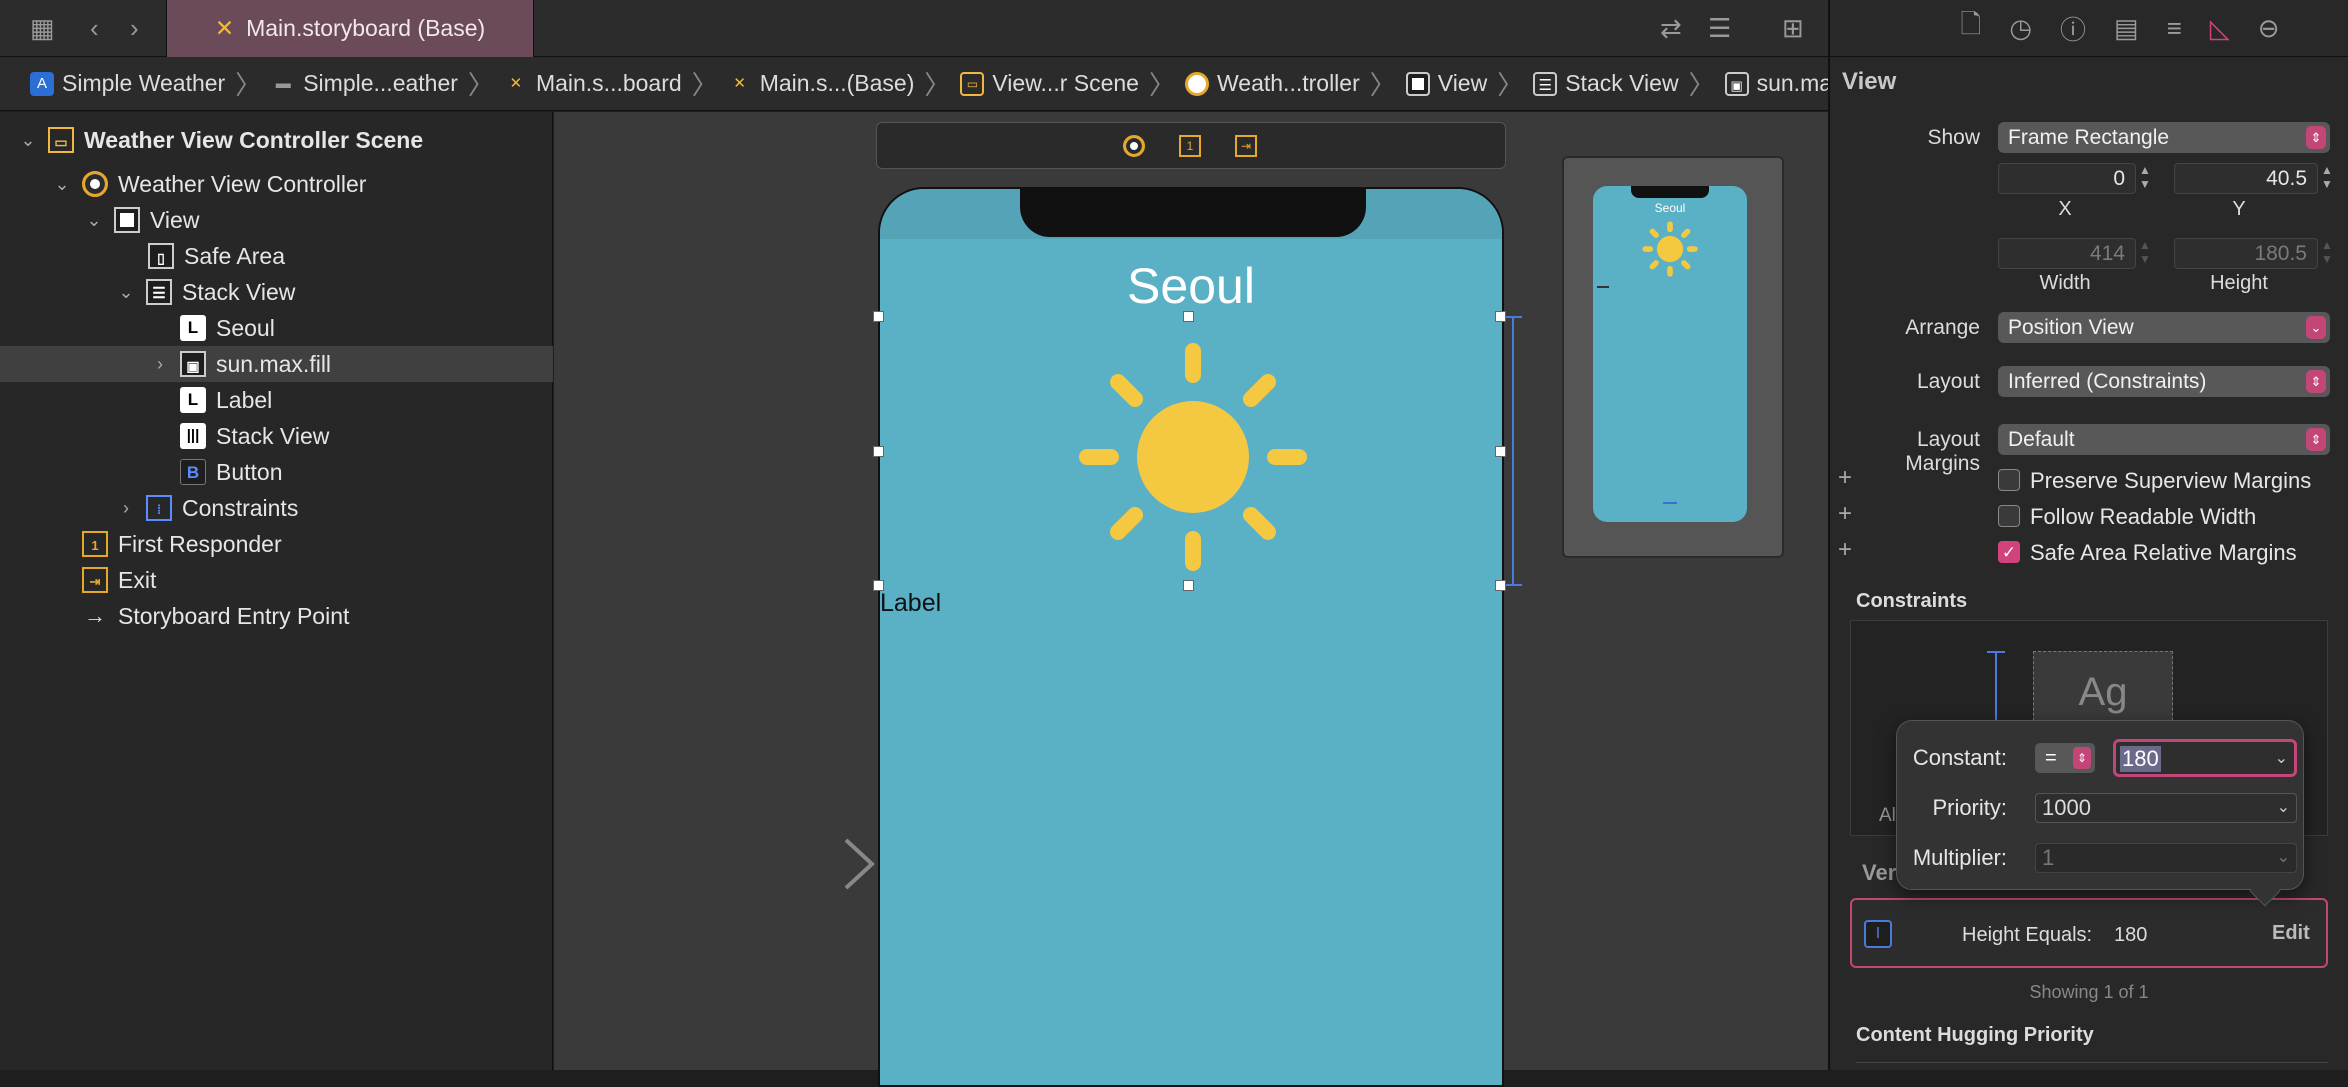 The width and height of the screenshot is (2348, 1087). What do you see at coordinates (276, 436) in the screenshot?
I see `outline-inner-stack: ||| Stack View` at bounding box center [276, 436].